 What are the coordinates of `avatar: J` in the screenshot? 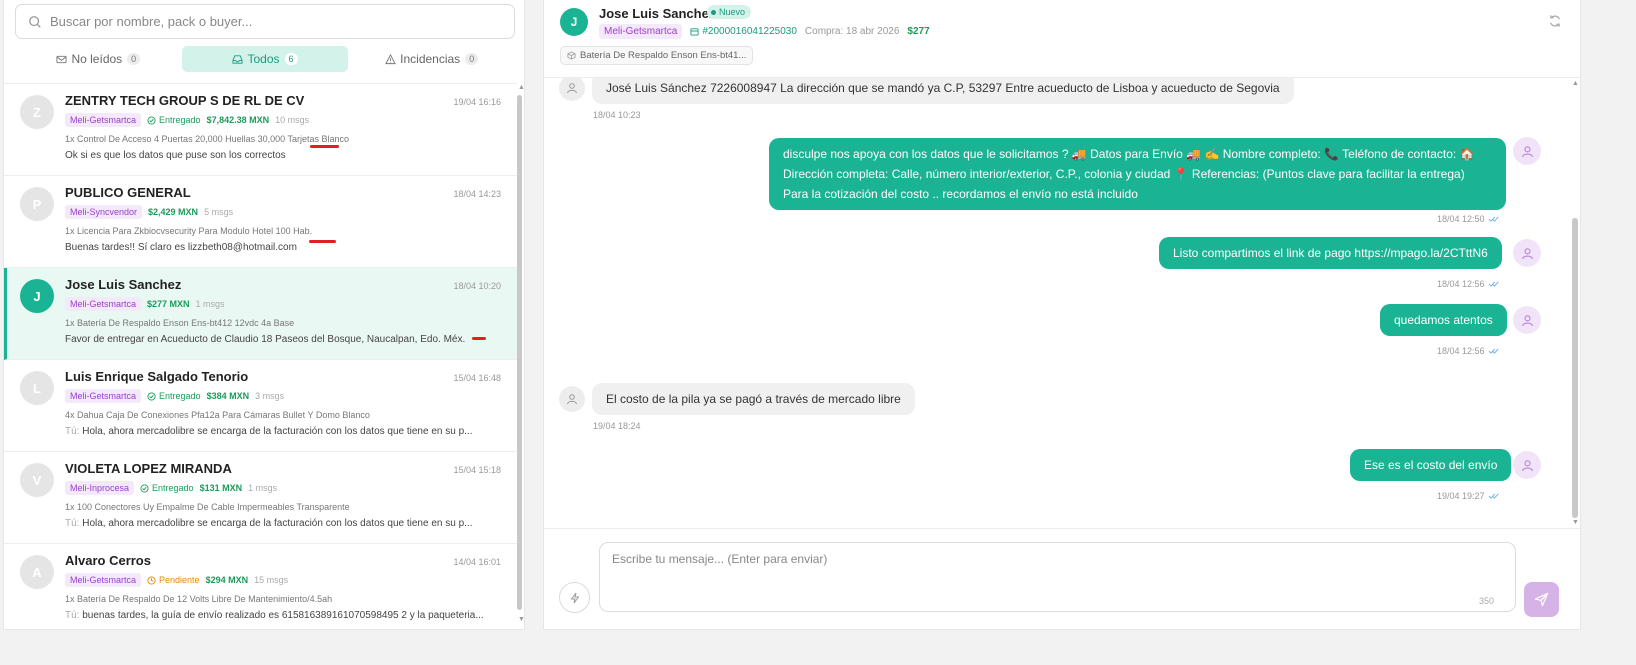 It's located at (37, 296).